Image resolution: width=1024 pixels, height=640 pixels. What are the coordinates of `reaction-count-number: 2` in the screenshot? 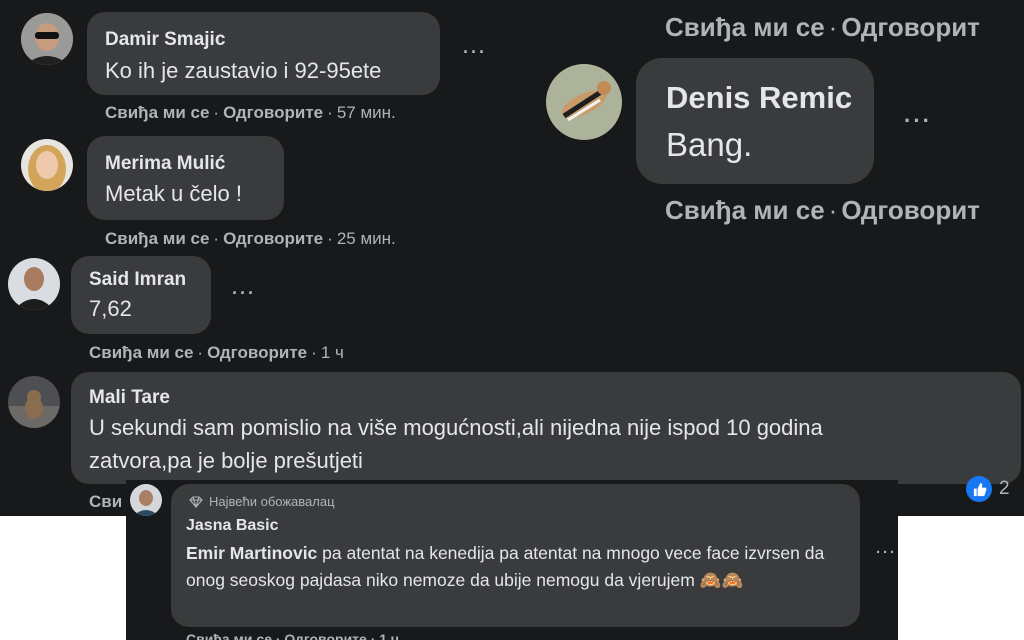 It's located at (1004, 488).